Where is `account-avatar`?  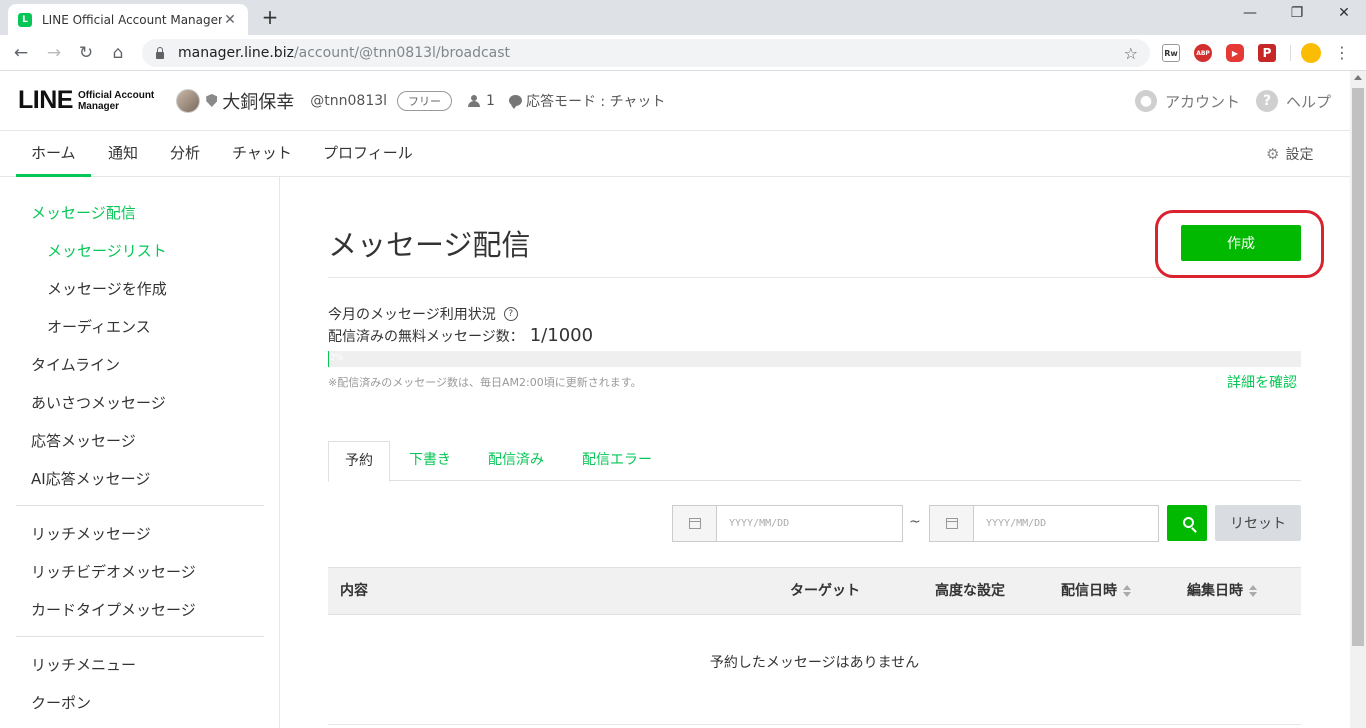 account-avatar is located at coordinates (188, 100).